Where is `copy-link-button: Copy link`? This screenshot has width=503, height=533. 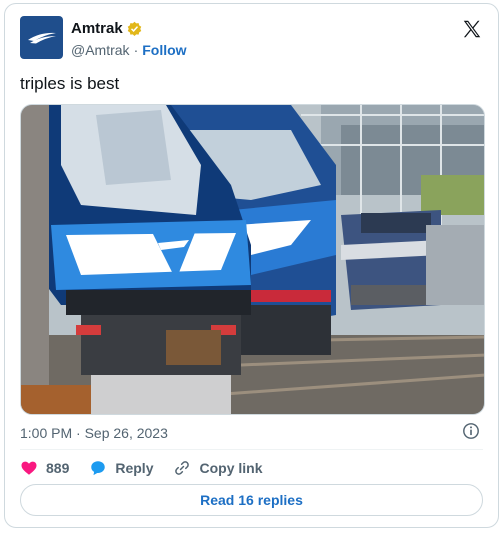
copy-link-button: Copy link is located at coordinates (218, 468).